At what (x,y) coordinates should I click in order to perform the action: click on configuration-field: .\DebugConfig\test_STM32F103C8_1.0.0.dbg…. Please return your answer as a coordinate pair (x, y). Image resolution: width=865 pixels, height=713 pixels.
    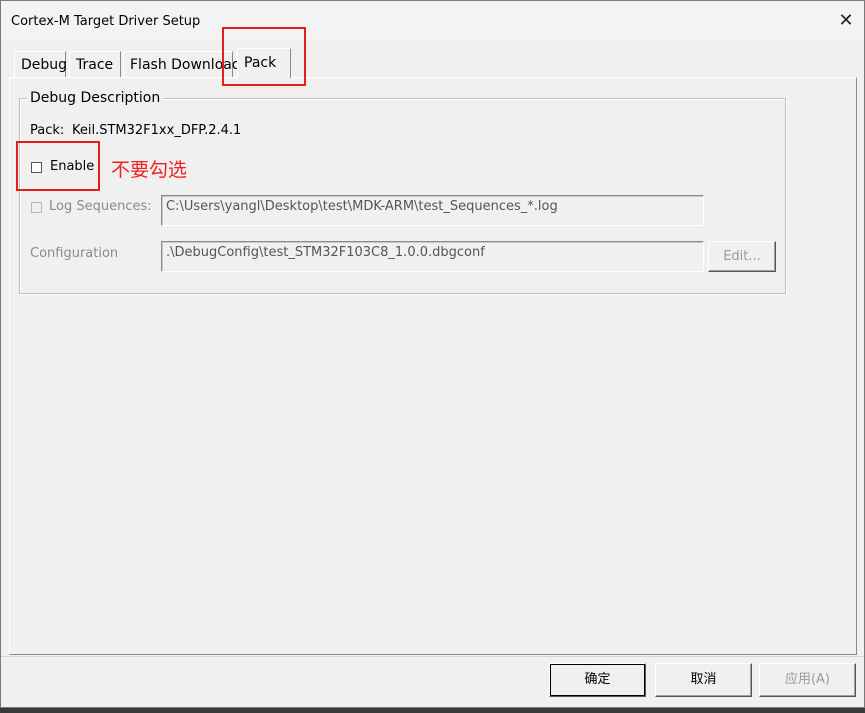
    Looking at the image, I should click on (432, 256).